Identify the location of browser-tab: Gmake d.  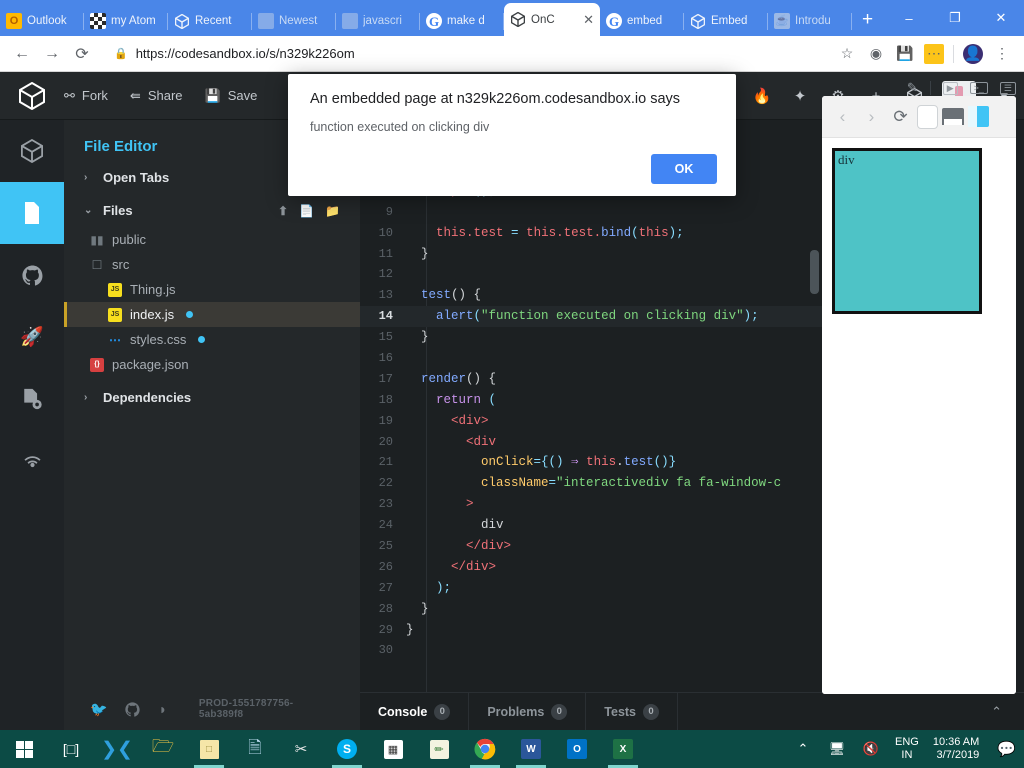
(462, 21).